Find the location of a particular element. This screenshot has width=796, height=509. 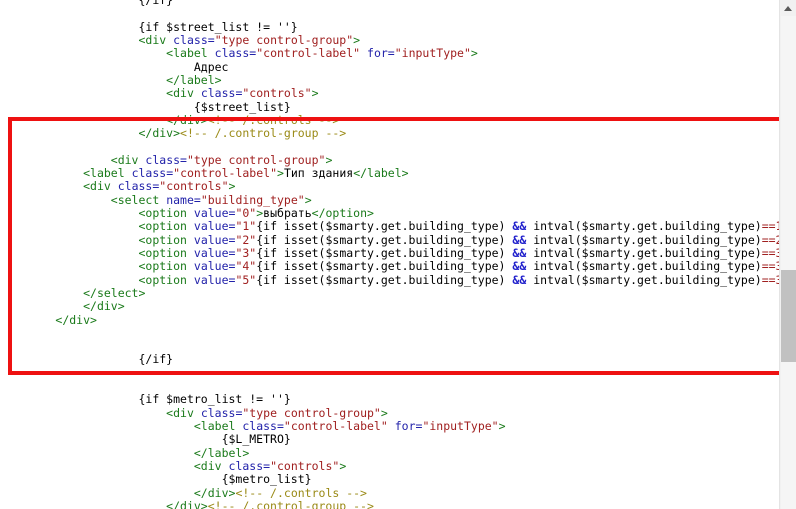

left-gutter-mask is located at coordinates (4, 246).